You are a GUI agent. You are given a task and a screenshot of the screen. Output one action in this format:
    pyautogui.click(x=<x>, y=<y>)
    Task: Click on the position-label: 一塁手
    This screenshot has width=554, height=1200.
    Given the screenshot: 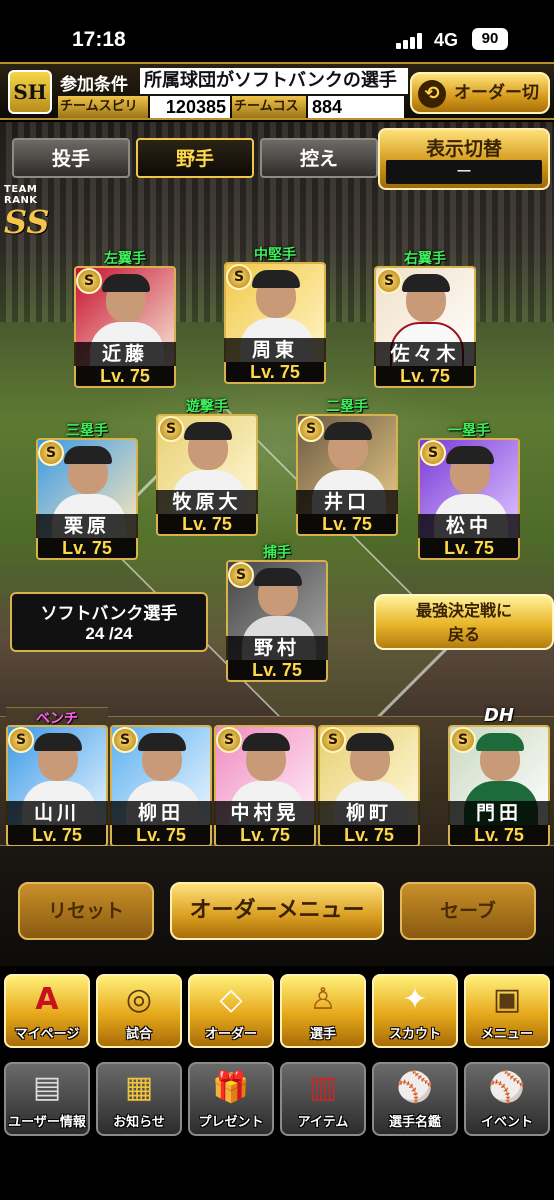 What is the action you would take?
    pyautogui.click(x=469, y=431)
    